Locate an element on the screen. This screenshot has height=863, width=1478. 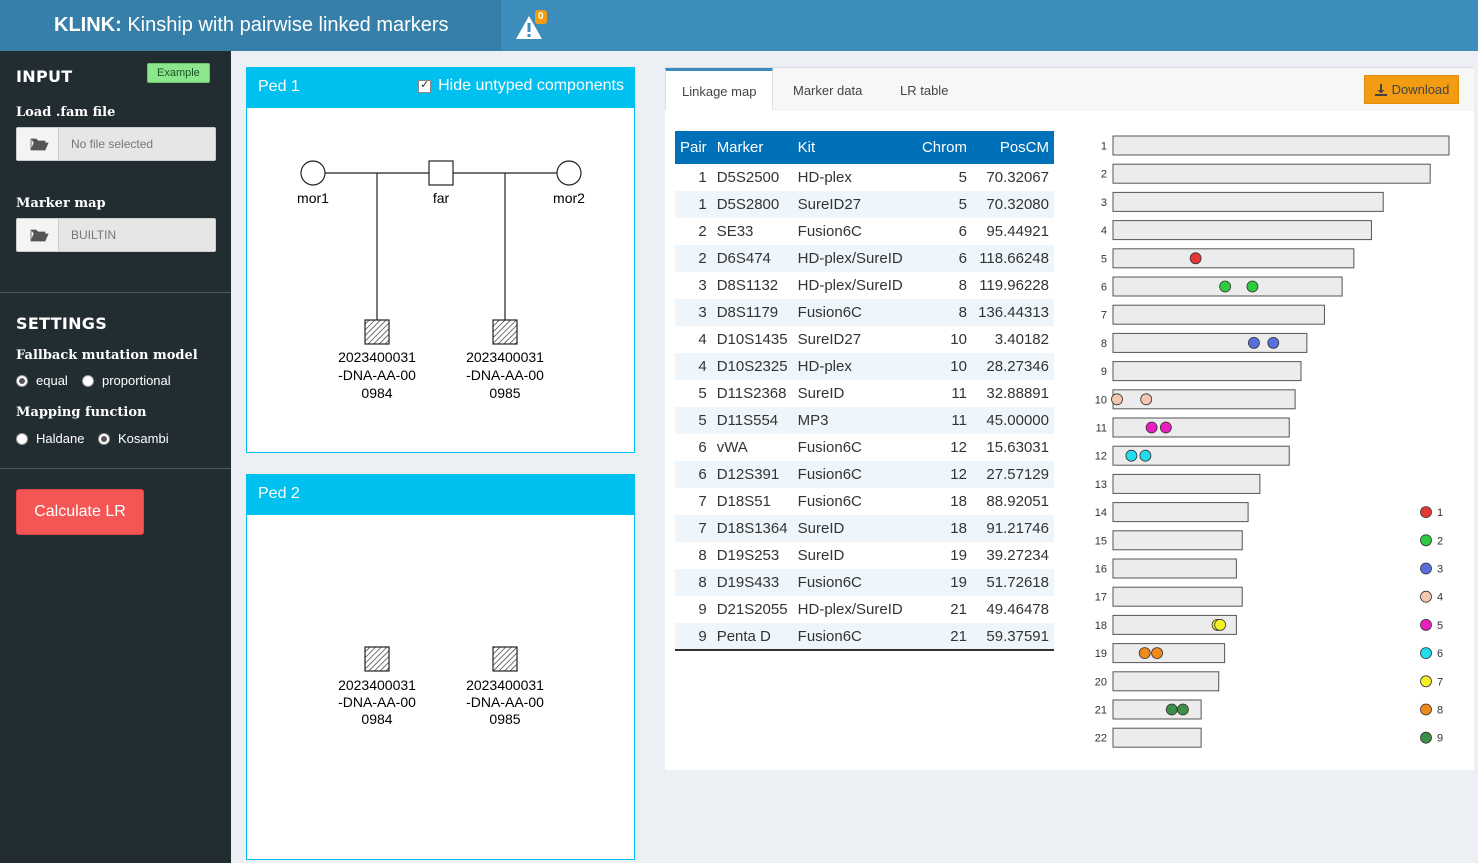
marker-dot is located at coordinates (1273, 342).